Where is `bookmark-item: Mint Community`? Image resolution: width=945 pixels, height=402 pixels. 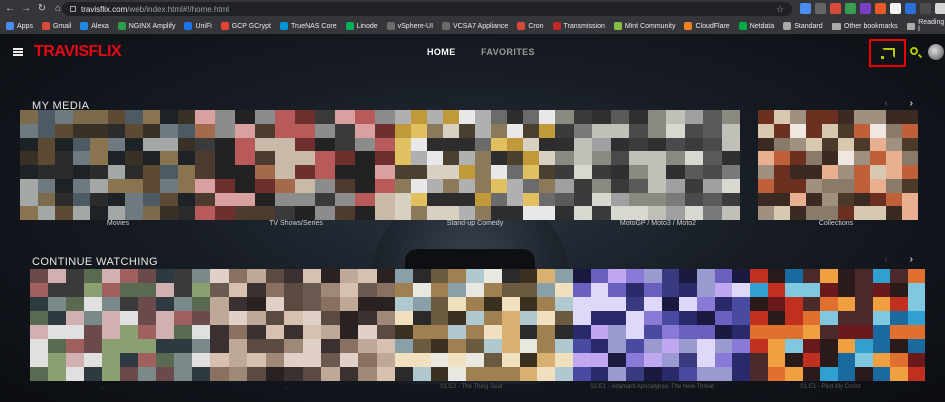 bookmark-item: Mint Community is located at coordinates (644, 26).